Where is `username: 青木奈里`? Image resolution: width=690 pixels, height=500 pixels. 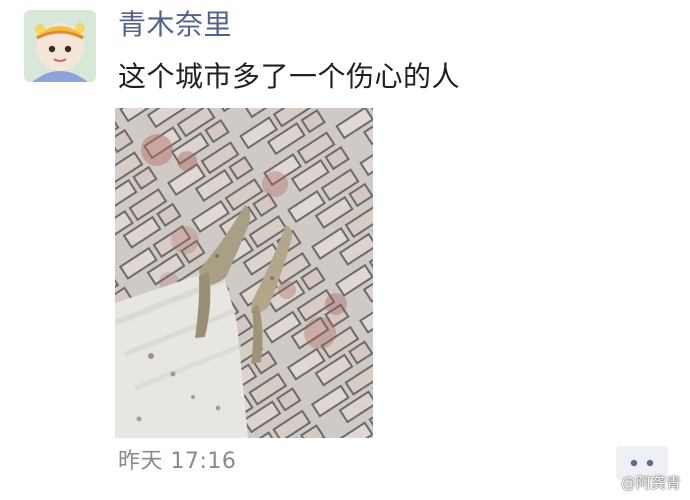
username: 青木奈里 is located at coordinates (175, 25).